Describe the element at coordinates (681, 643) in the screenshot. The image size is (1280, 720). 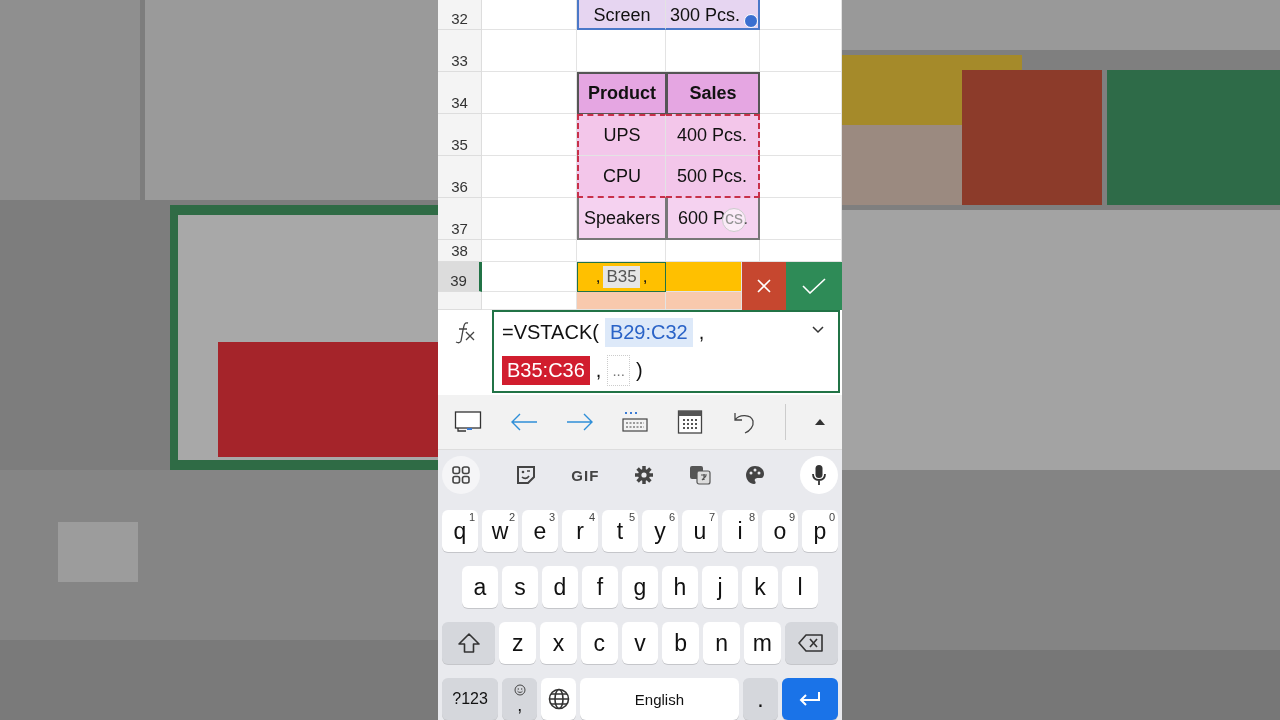
I see `key: b` at that location.